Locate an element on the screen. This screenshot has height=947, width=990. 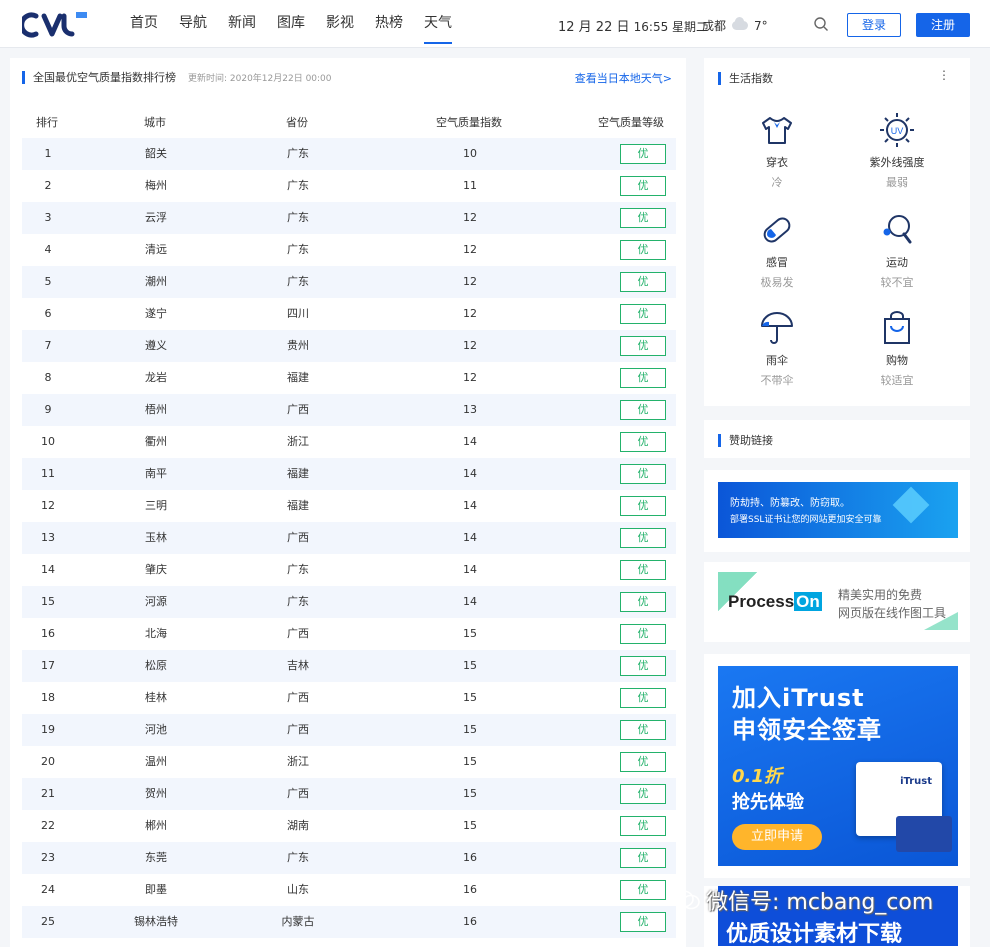
table-row: 20 温州 浙江 15 优 is located at coordinates (349, 762).